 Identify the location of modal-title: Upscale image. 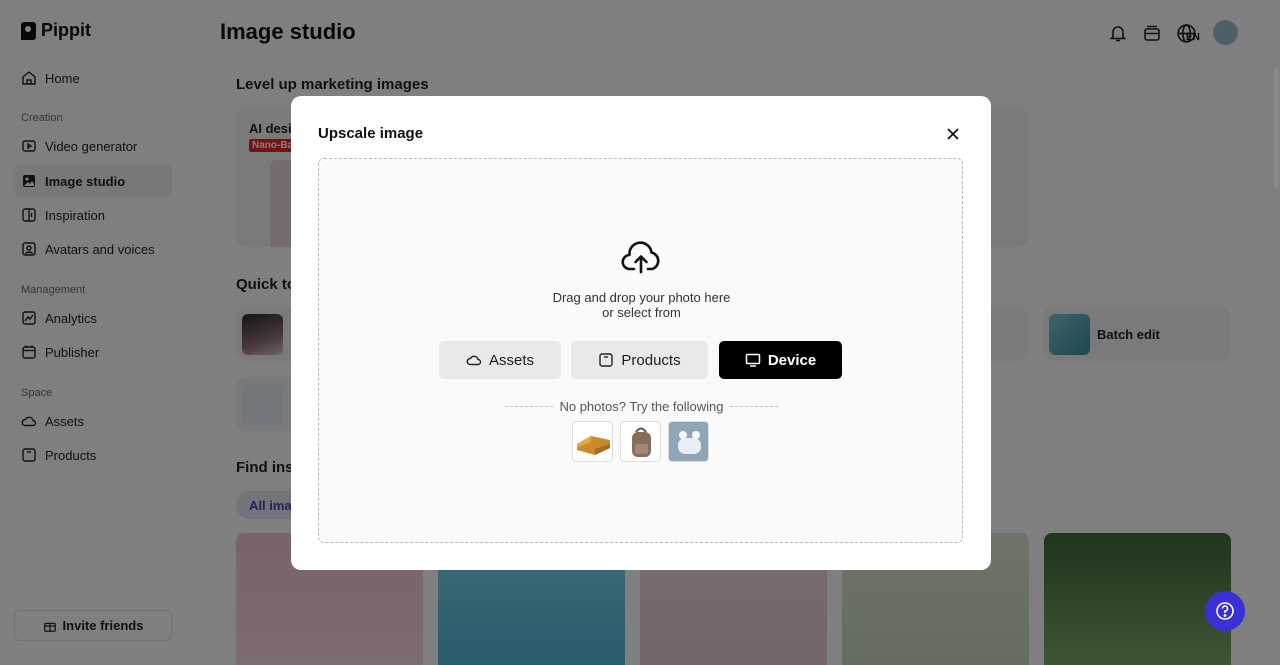
(371, 133).